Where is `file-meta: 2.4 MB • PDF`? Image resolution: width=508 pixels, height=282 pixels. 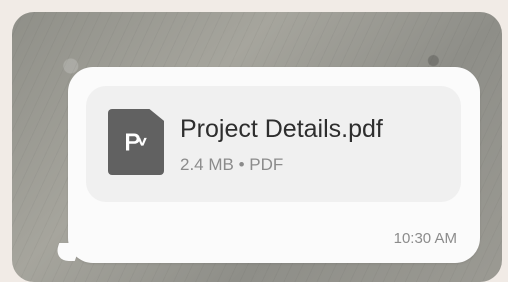
file-meta: 2.4 MB • PDF is located at coordinates (231, 165).